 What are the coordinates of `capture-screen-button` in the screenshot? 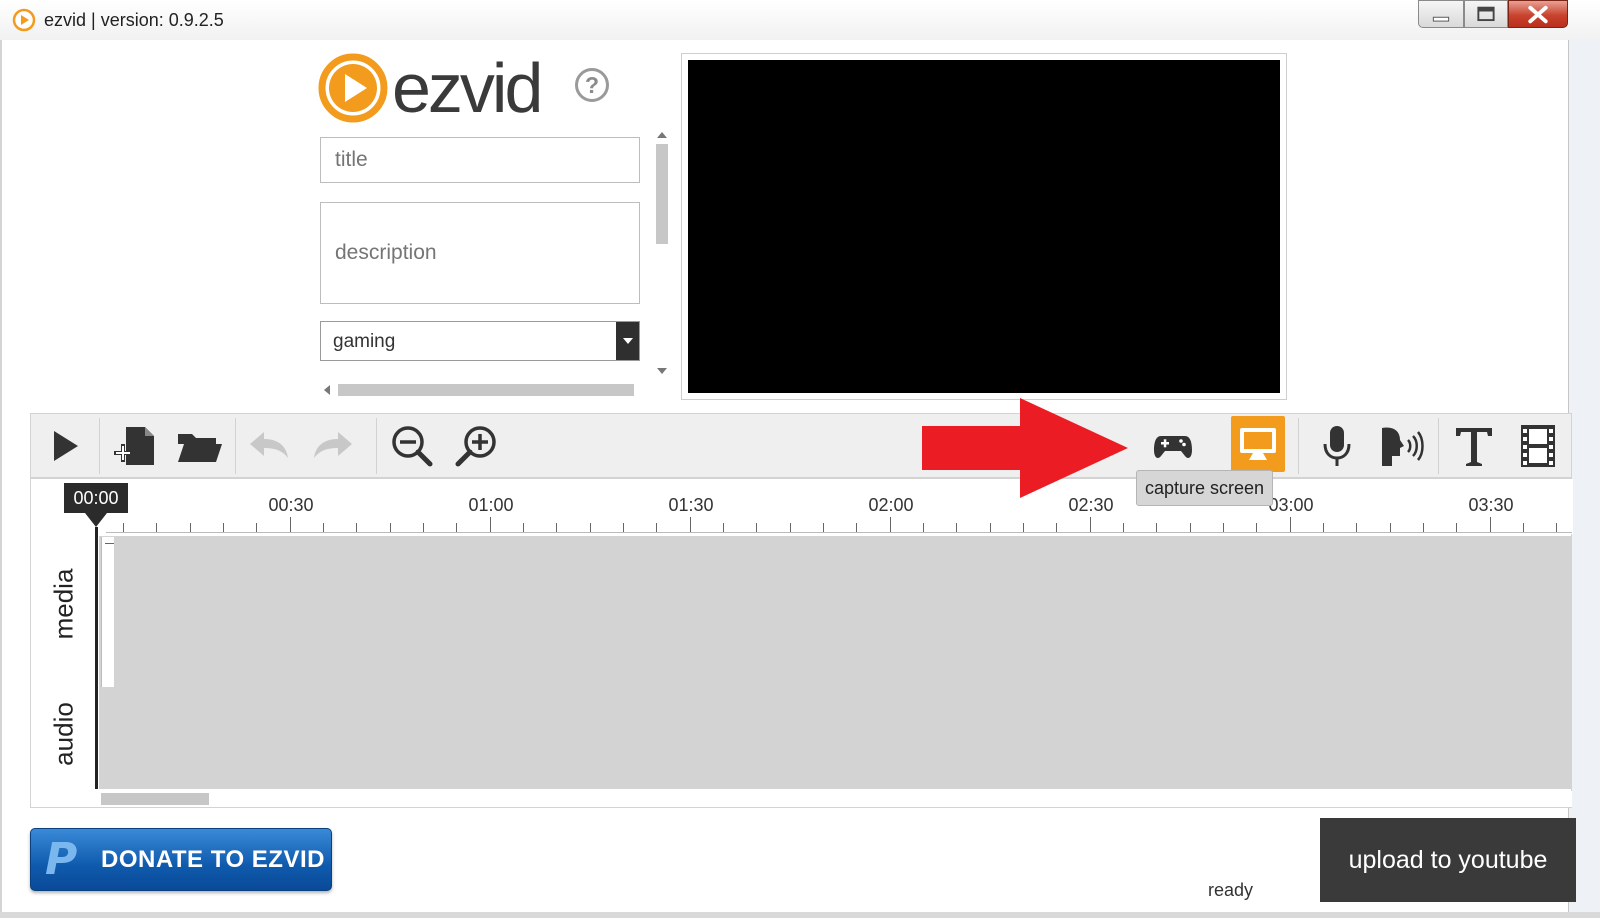 It's located at (1258, 444).